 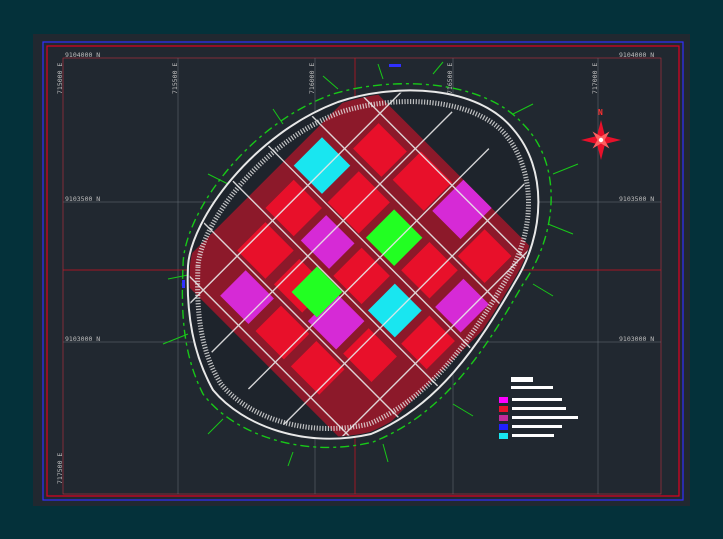 I want to click on grid-label-north-left: 9103000 N, so click(x=83, y=339).